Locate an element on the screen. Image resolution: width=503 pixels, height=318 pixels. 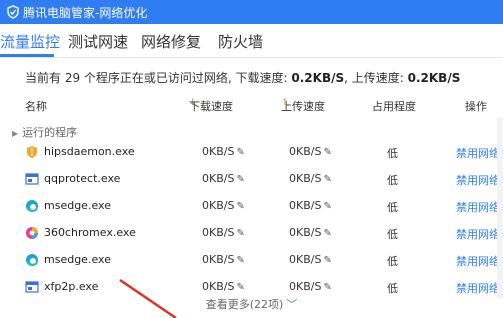
summary-download-speed: 0.2KB/S is located at coordinates (318, 78).